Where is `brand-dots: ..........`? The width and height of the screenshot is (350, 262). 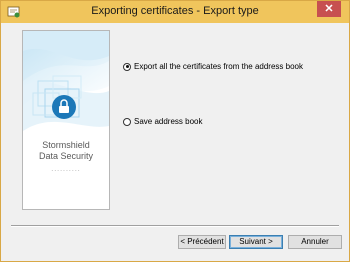
brand-dots: .......... is located at coordinates (66, 169).